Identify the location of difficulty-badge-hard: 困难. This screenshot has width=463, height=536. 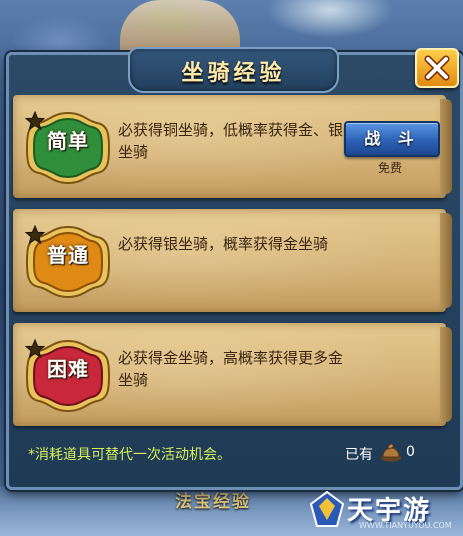
(68, 376).